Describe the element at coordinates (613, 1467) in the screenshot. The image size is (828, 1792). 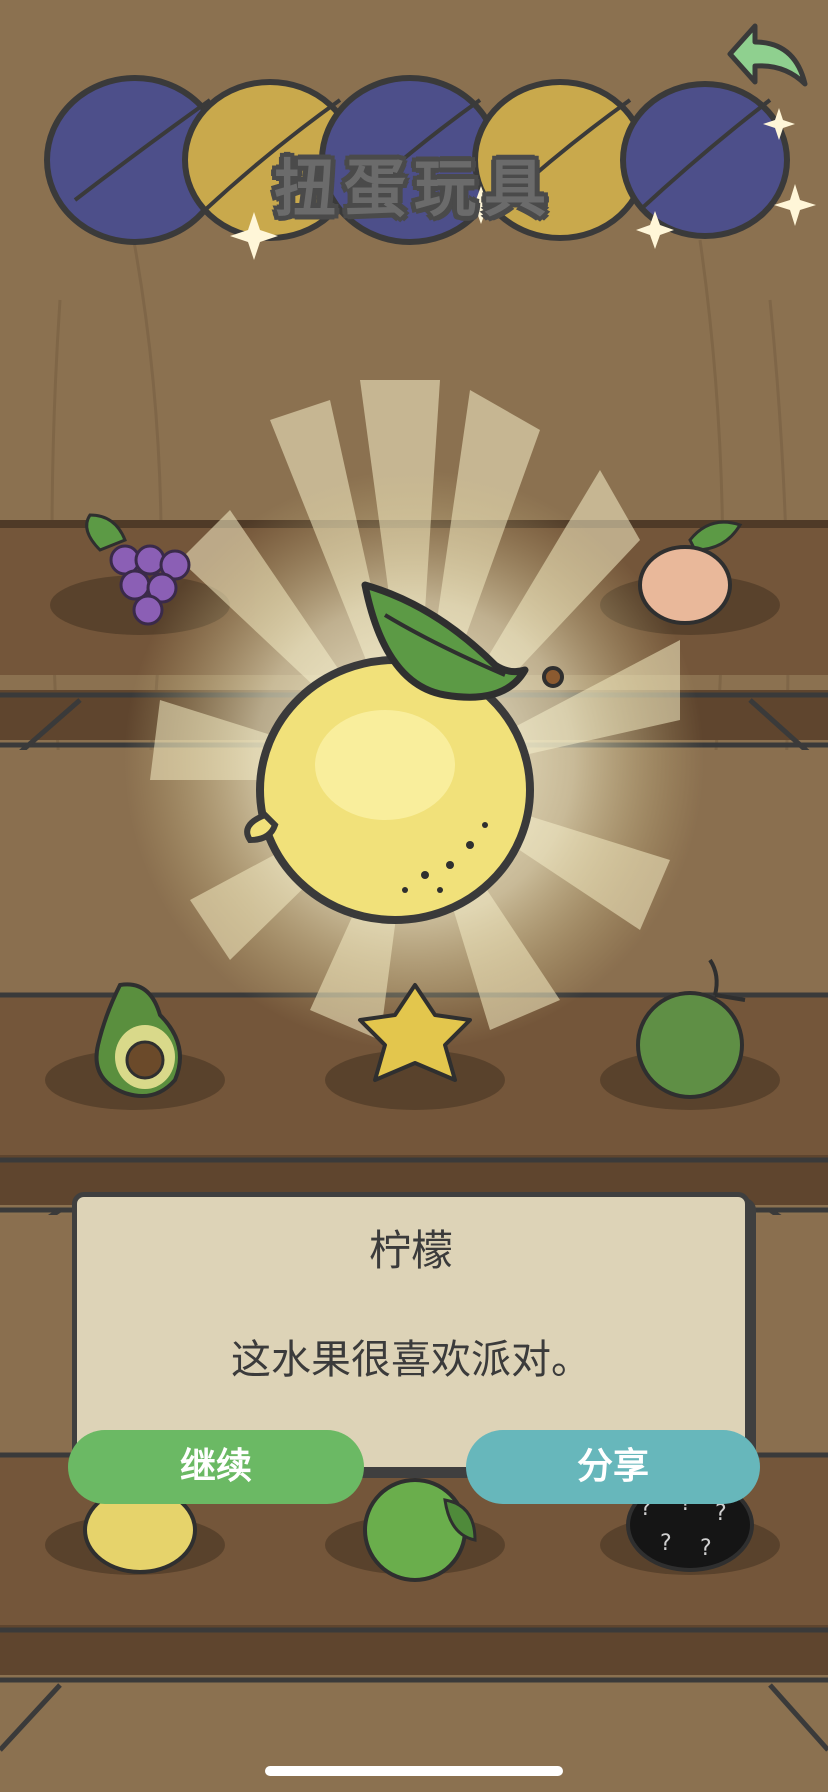
I see `share-button: 分享` at that location.